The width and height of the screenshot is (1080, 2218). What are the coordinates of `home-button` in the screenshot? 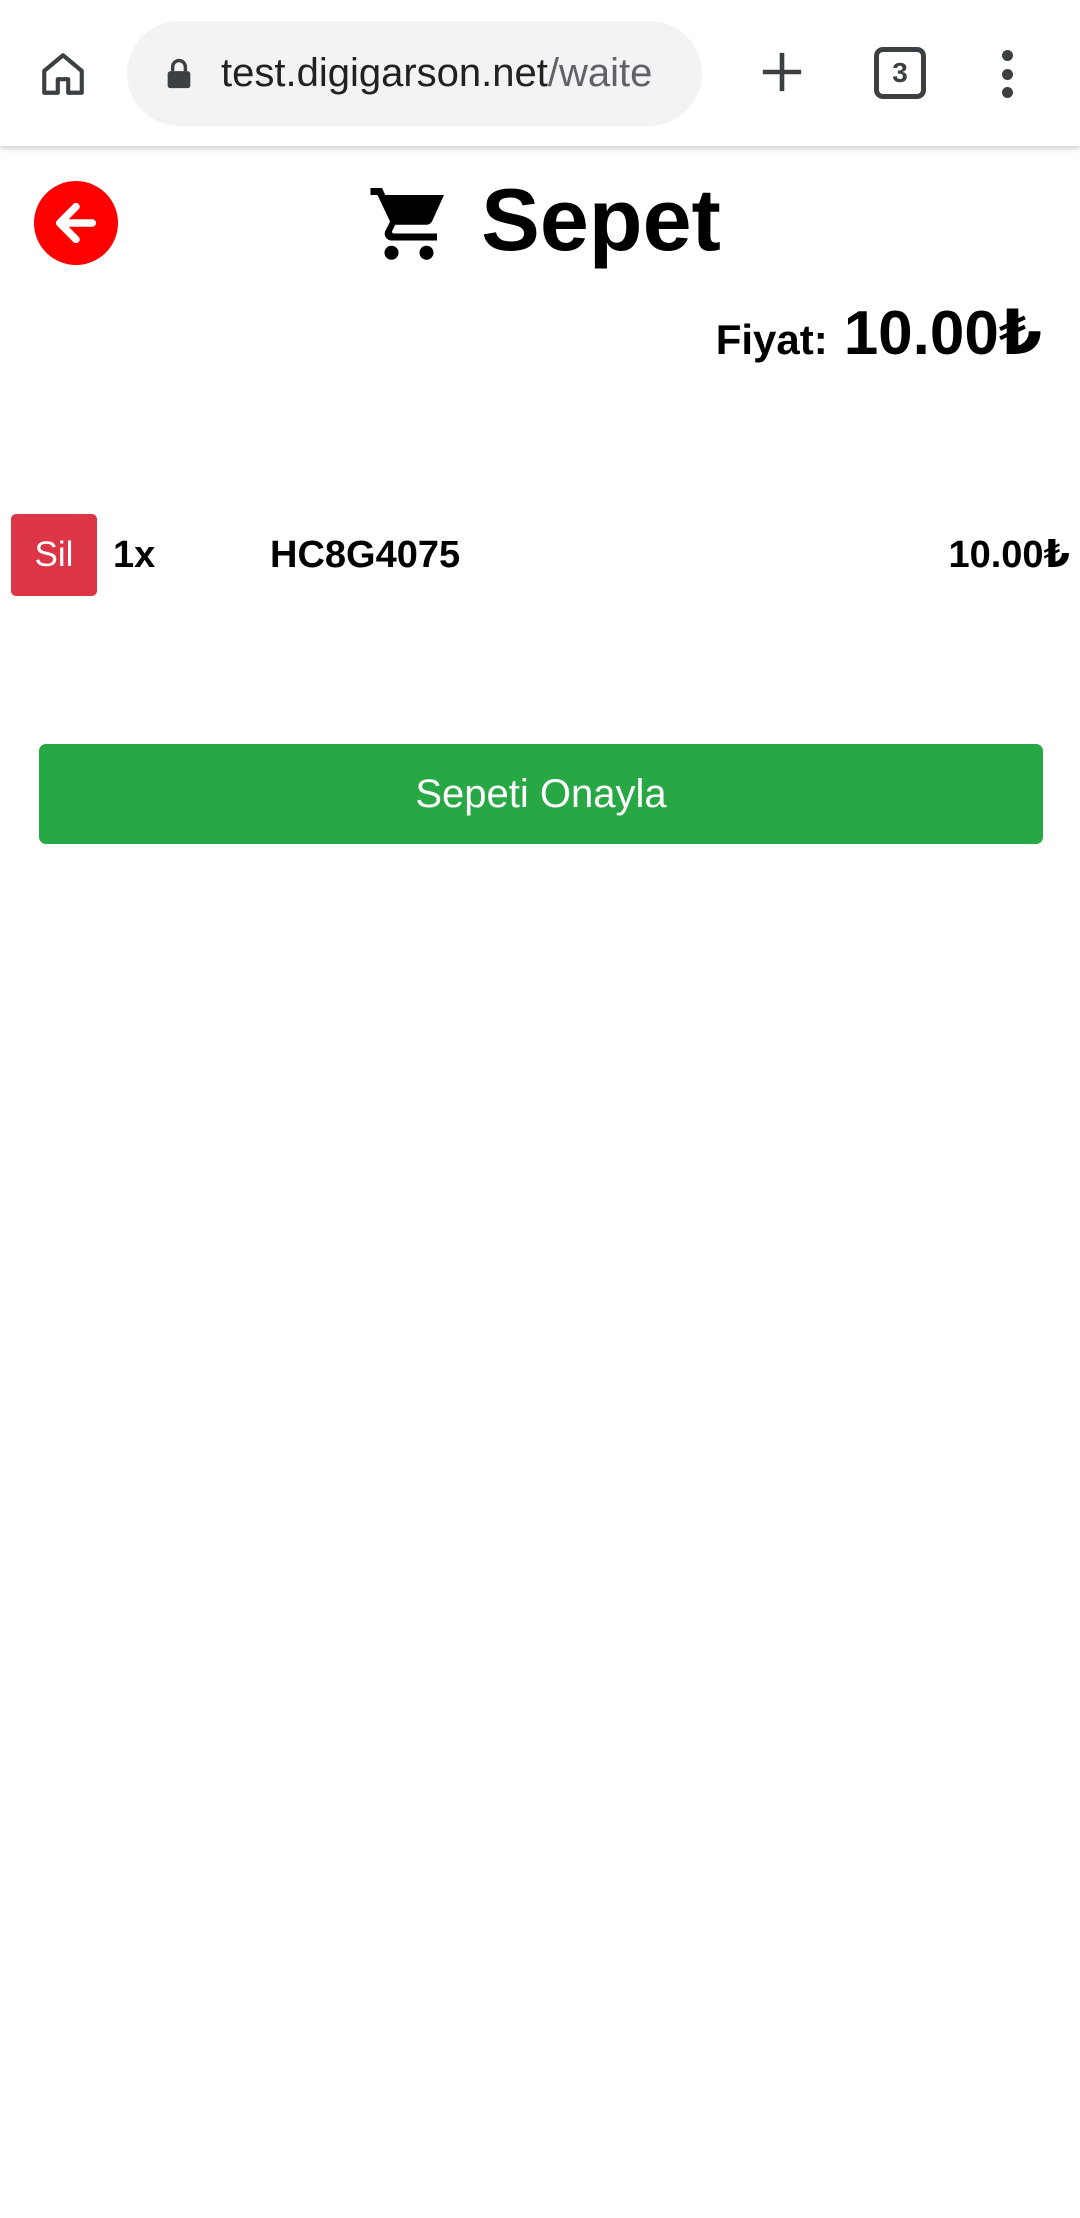 It's located at (63, 74).